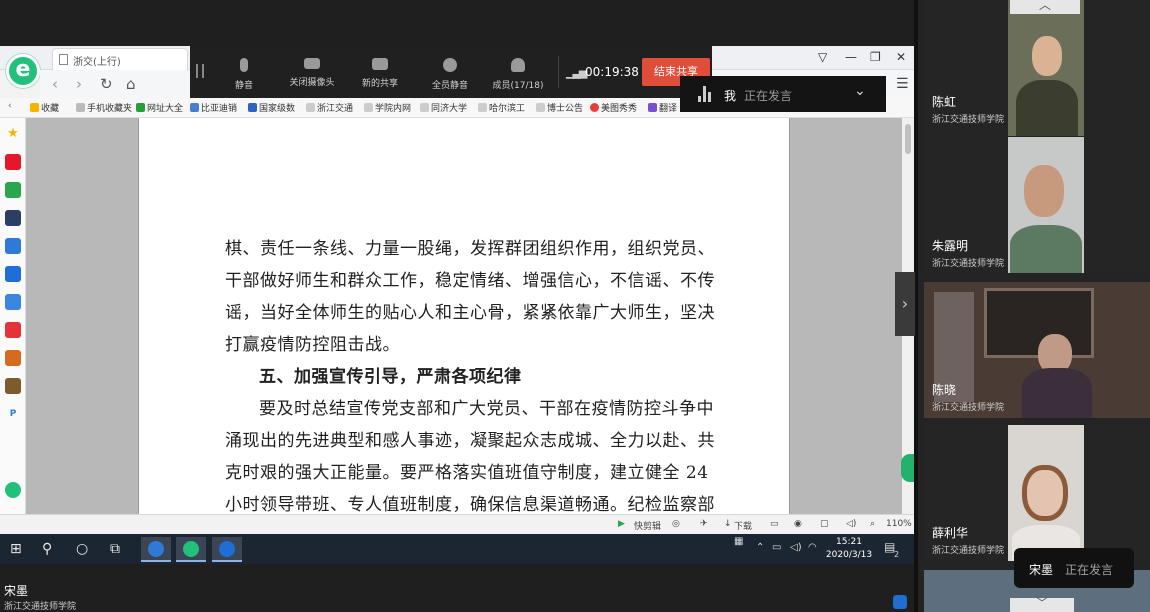 The image size is (1150, 612). What do you see at coordinates (23, 71) in the screenshot?
I see `browser-logo: e` at bounding box center [23, 71].